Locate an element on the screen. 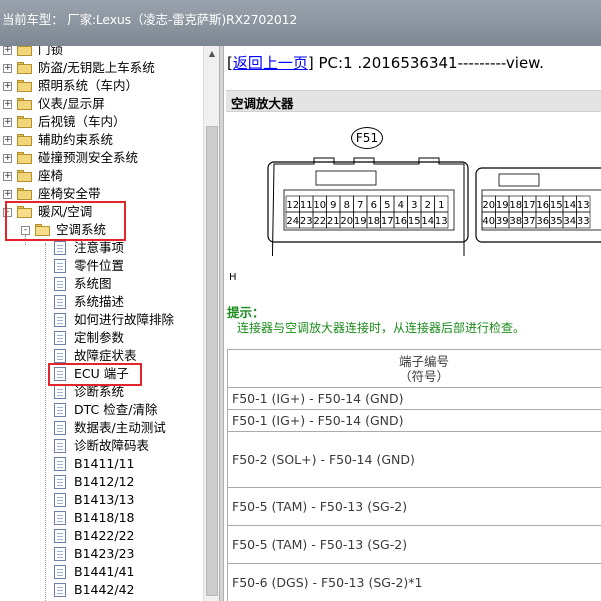 Image resolution: width=601 pixels, height=601 pixels. tree-item-folder: + 辅助约束系统 is located at coordinates (101, 140).